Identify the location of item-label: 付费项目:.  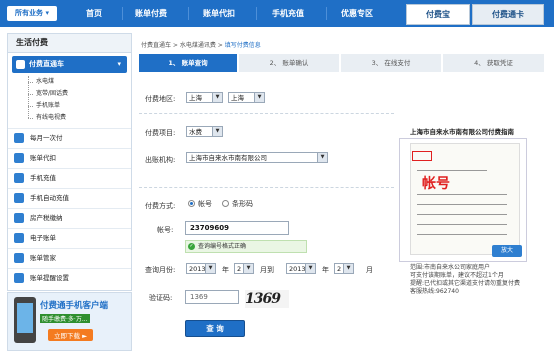
(160, 133).